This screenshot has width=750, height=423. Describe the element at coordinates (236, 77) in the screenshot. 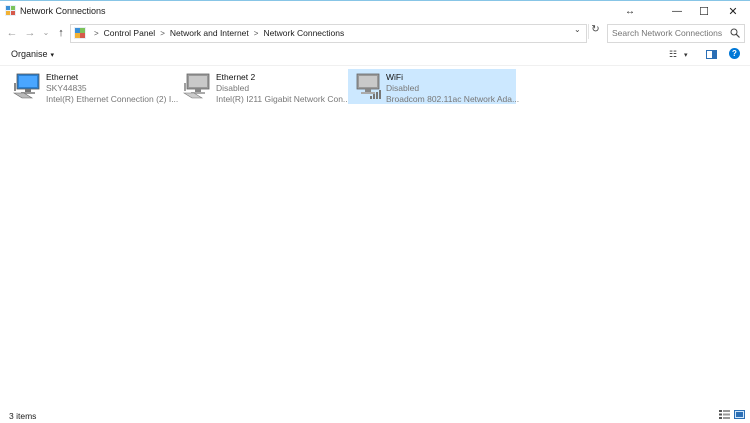

I see `connection-name: Ethernet 2` at that location.